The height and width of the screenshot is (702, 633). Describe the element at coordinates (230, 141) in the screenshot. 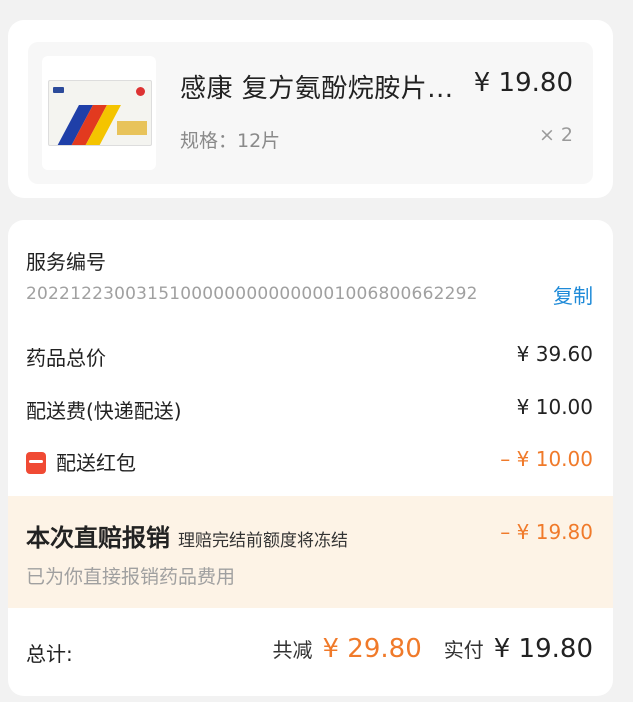

I see `product-spec: 规格：12片` at that location.